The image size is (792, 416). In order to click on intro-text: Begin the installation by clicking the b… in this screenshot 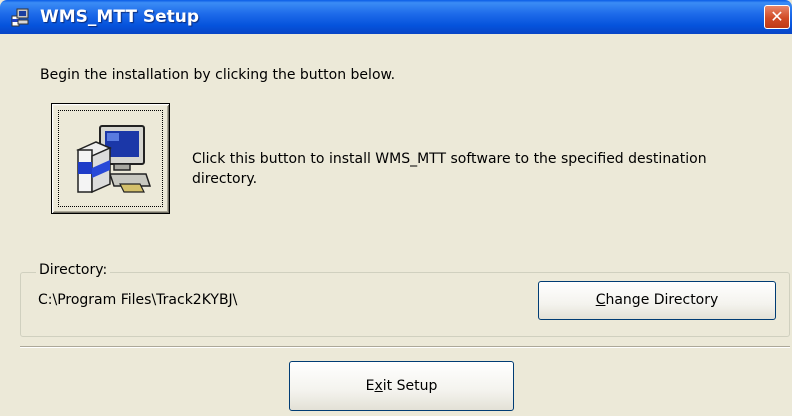, I will do `click(218, 75)`.